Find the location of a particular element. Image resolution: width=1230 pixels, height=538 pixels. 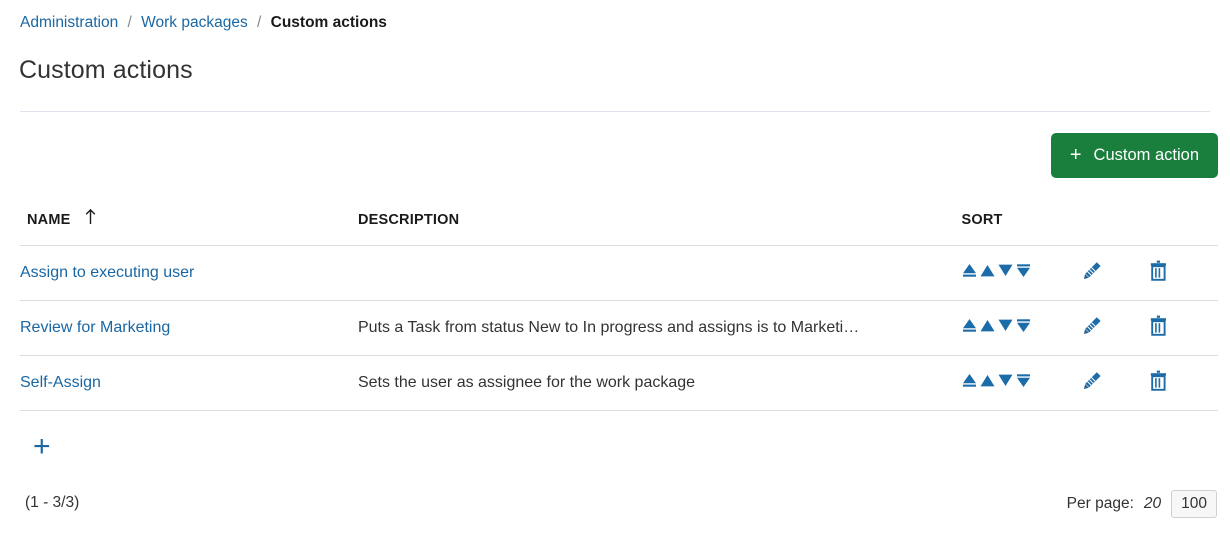

add-row-button: + is located at coordinates (42, 447).